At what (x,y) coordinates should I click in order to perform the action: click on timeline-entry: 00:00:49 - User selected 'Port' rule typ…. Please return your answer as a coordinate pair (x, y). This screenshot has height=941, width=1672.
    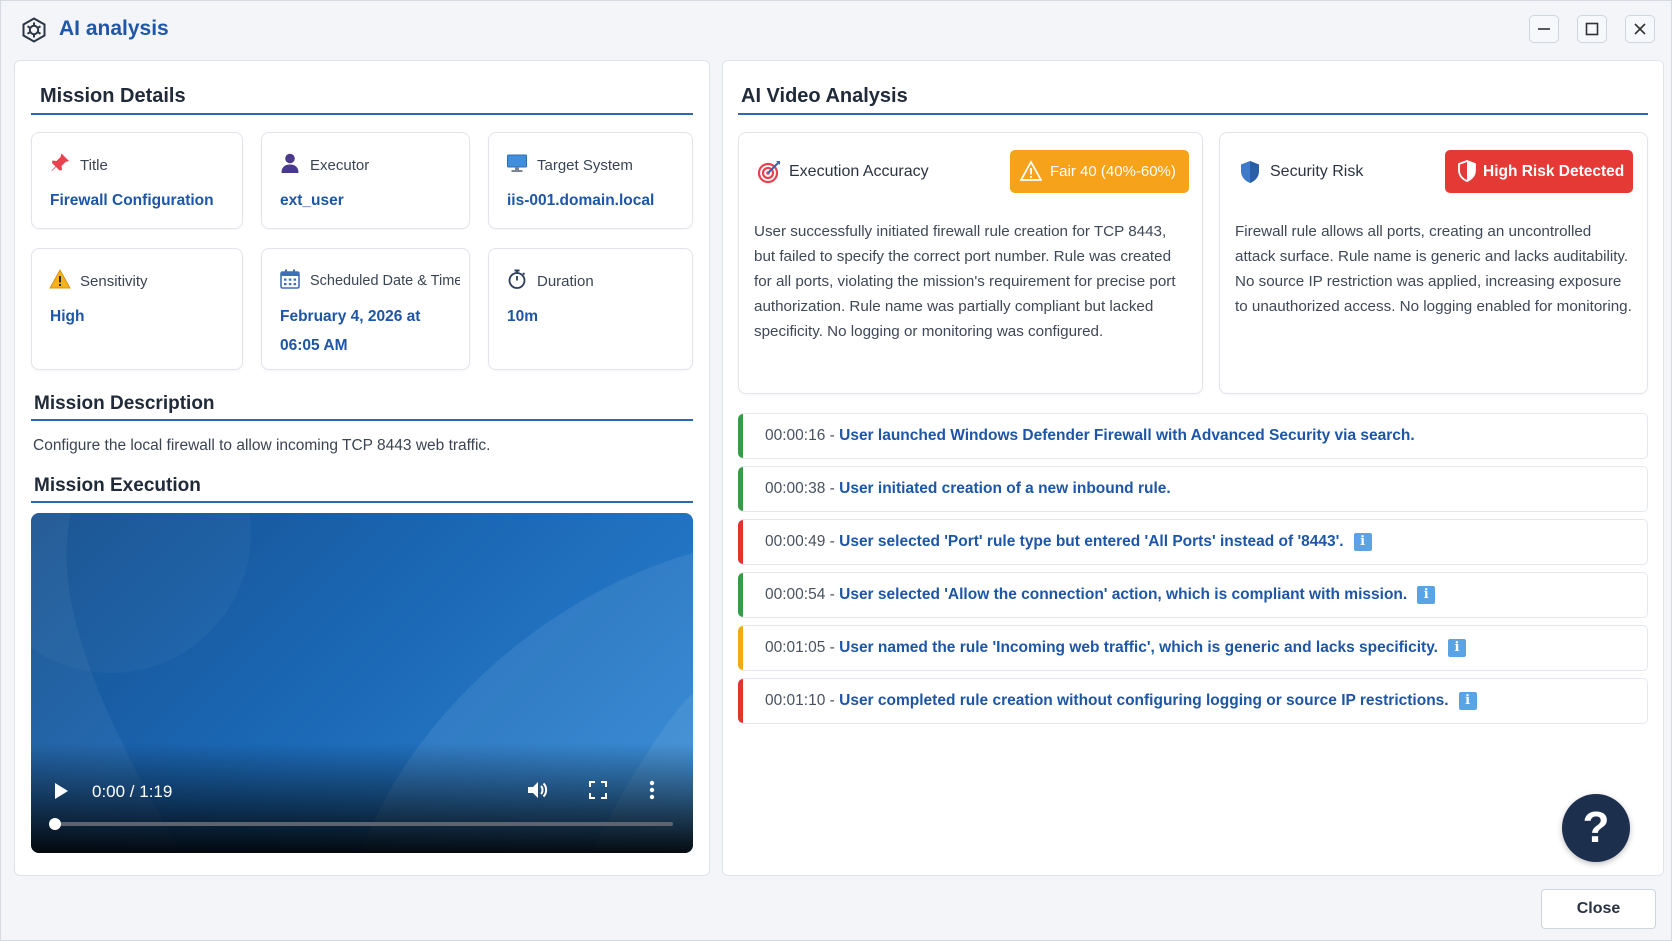
    Looking at the image, I should click on (1068, 542).